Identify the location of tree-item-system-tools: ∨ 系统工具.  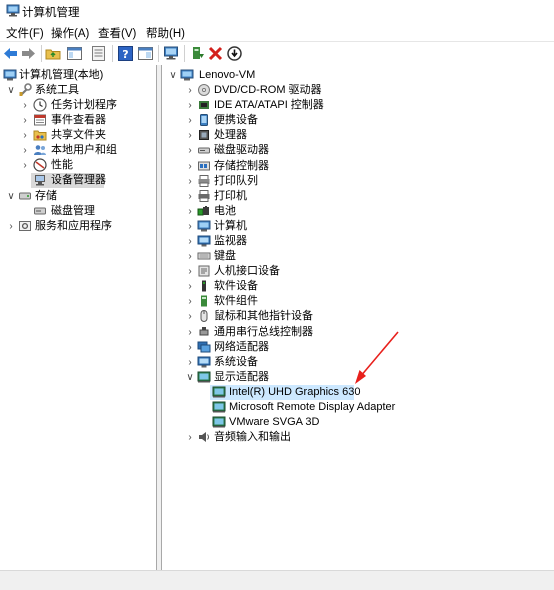
(78, 90).